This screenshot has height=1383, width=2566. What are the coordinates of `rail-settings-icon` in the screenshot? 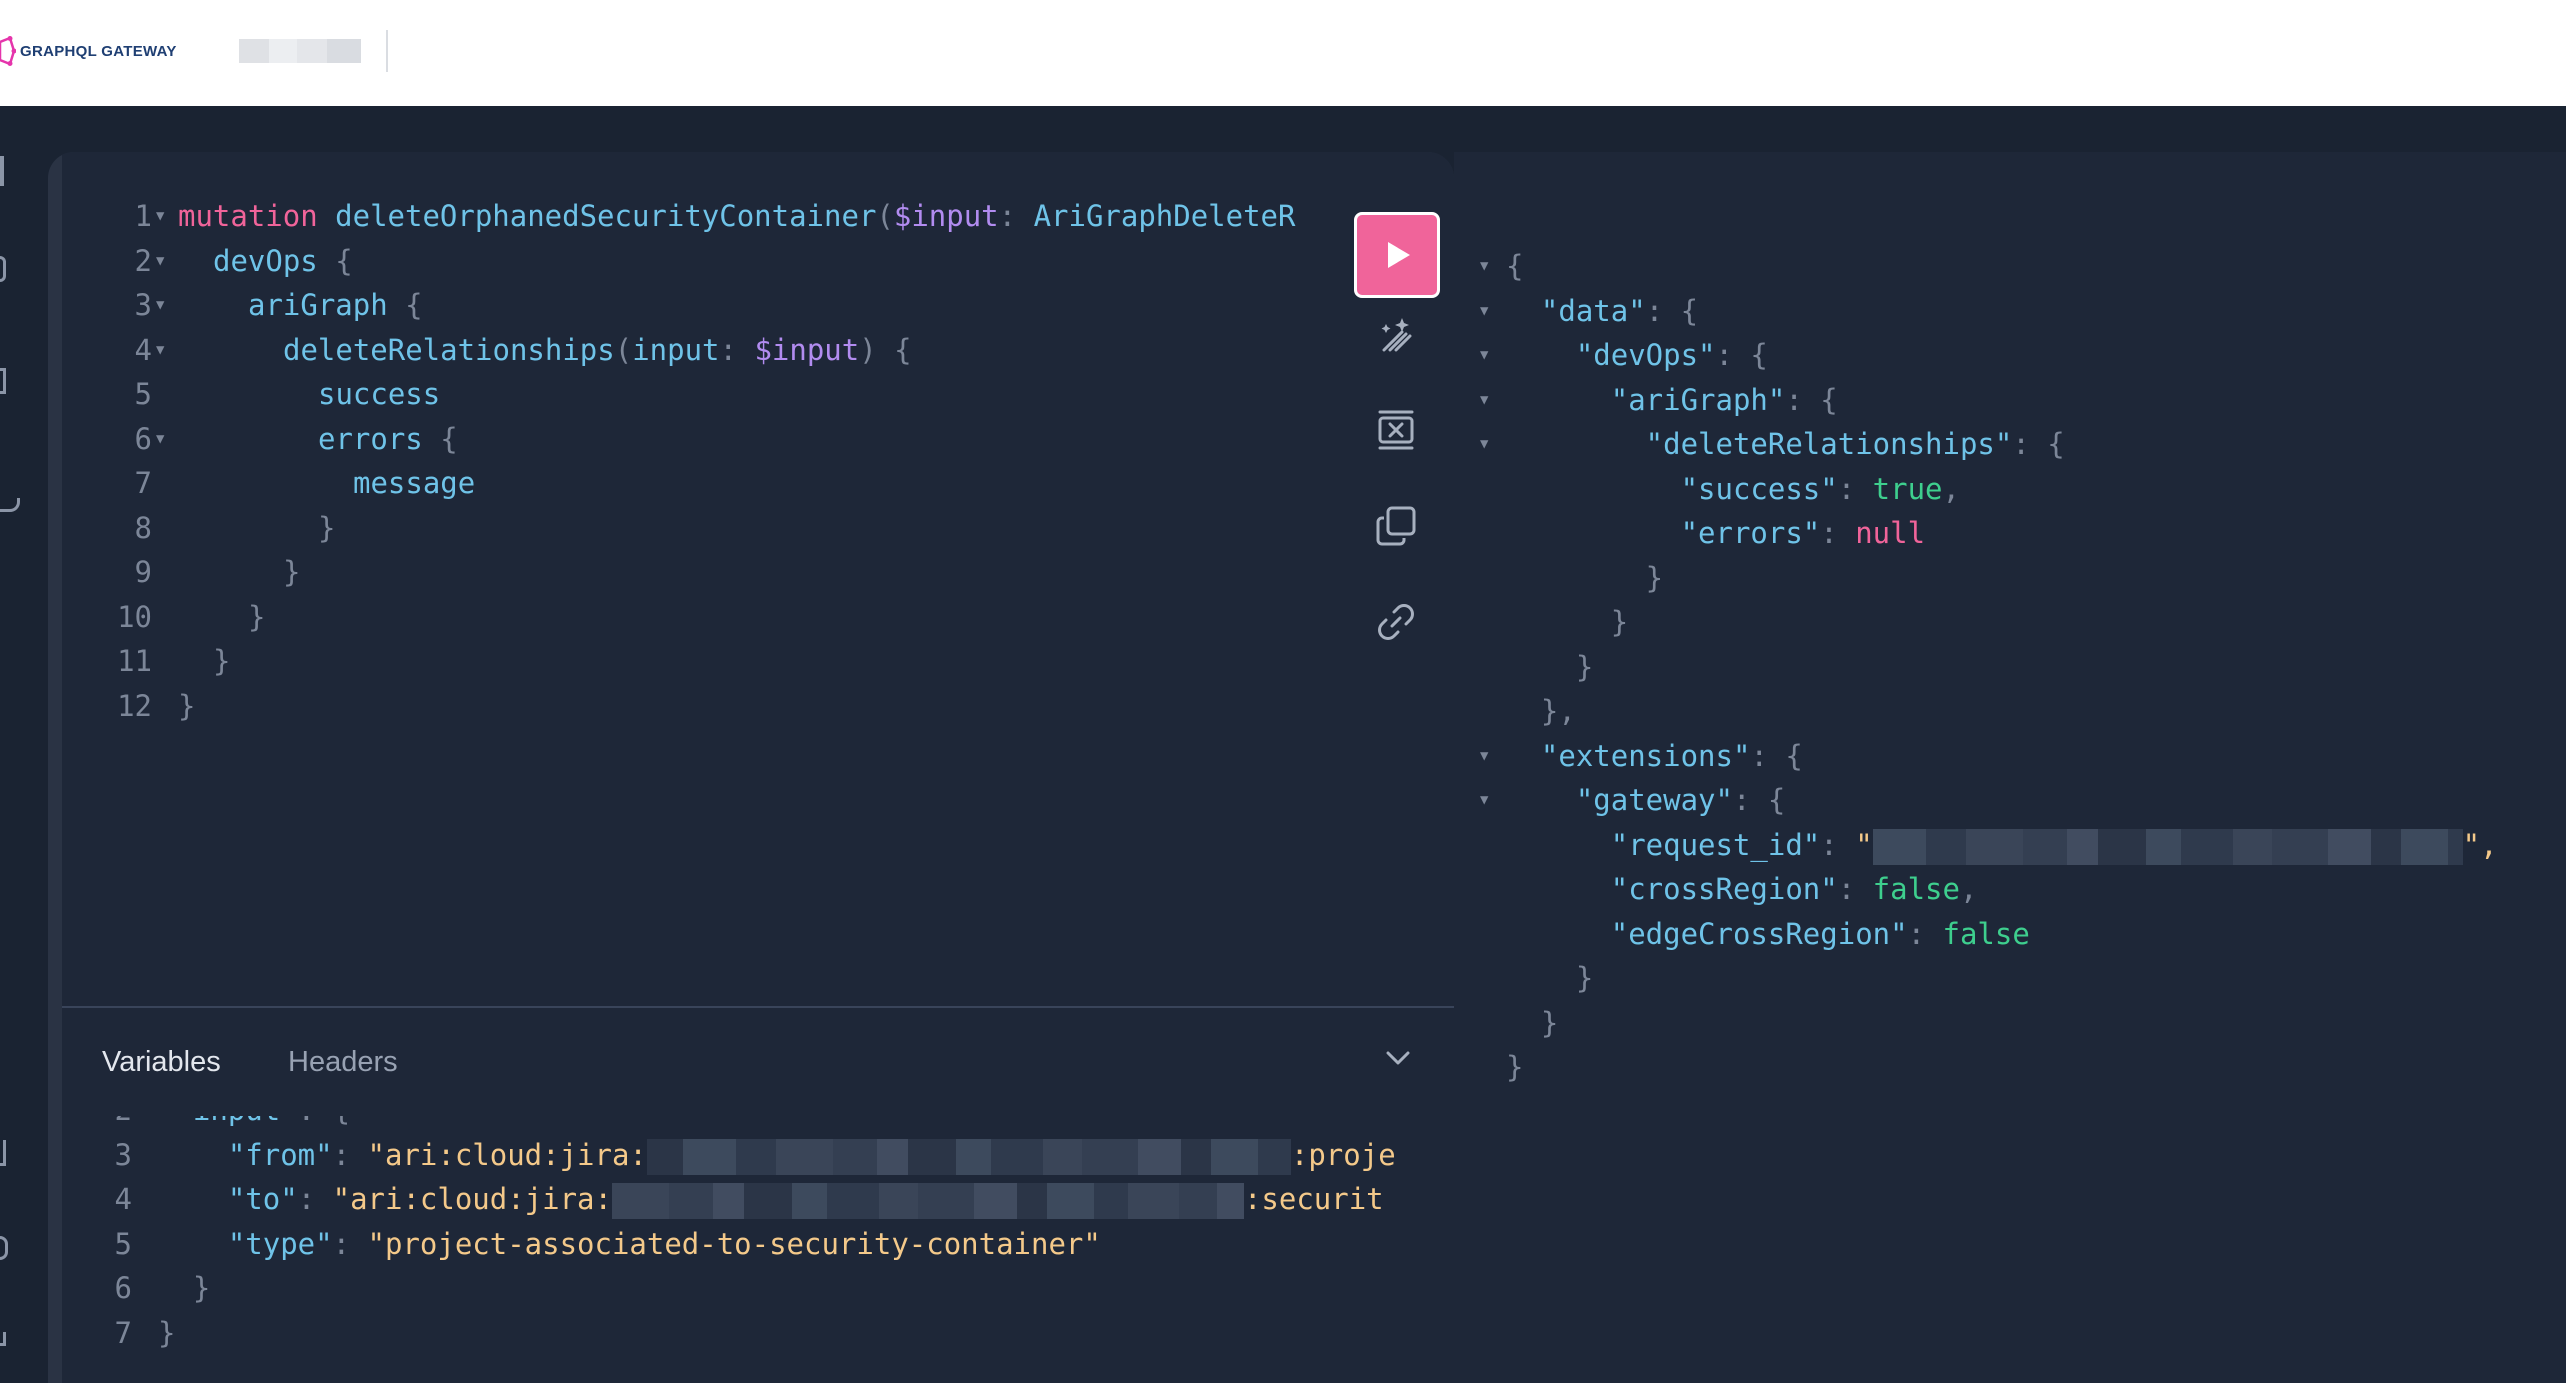 It's located at (4, 1248).